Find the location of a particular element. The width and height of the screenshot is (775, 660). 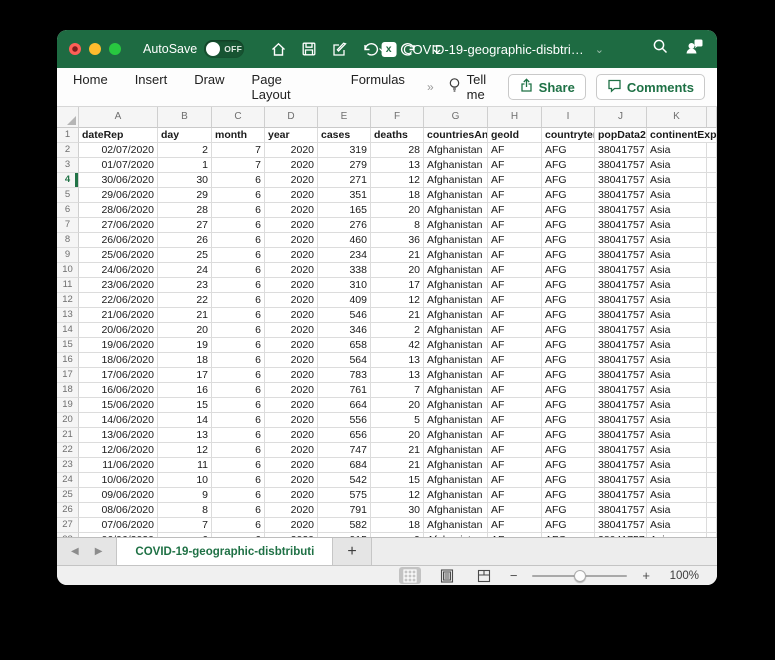

cell-H15: AF is located at coordinates (515, 345).